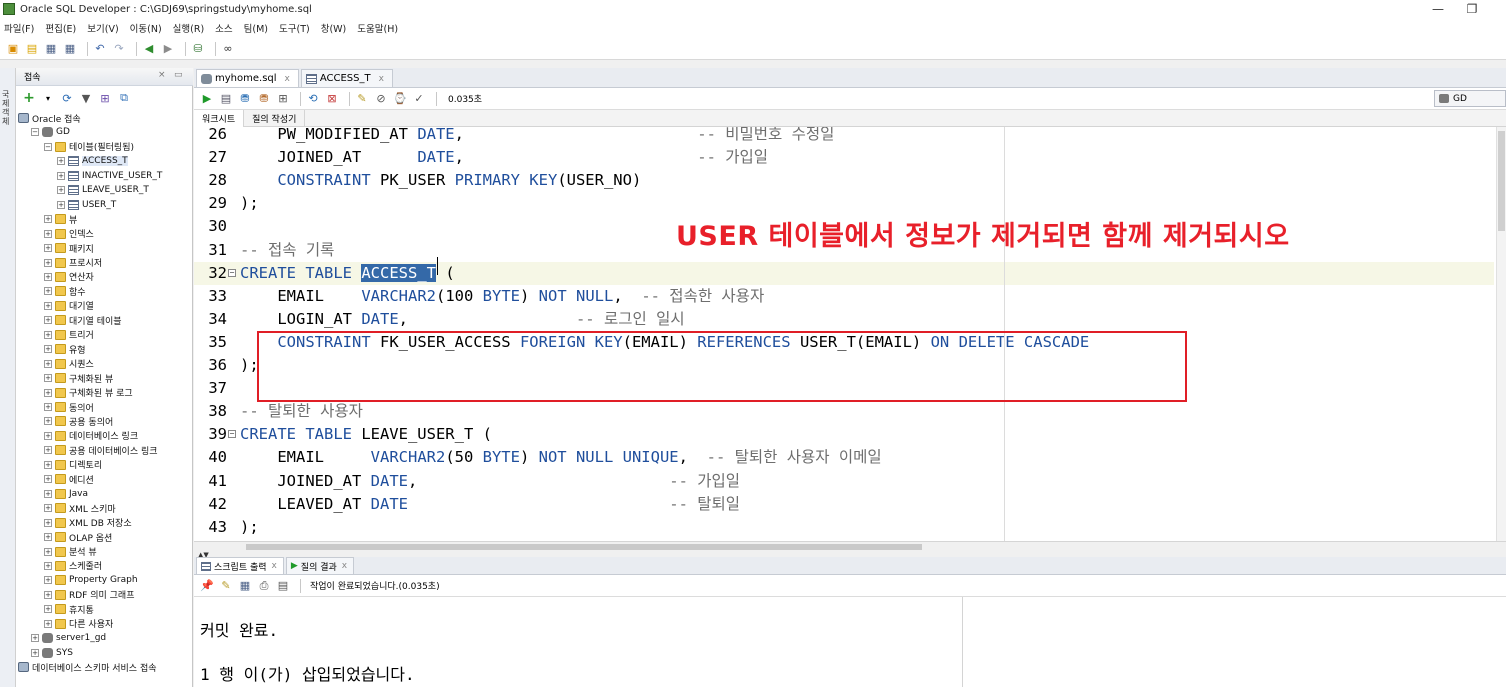  Describe the element at coordinates (844, 481) in the screenshot. I see `code-line: 41 JOINED_AT DATE, -- 가입일` at that location.